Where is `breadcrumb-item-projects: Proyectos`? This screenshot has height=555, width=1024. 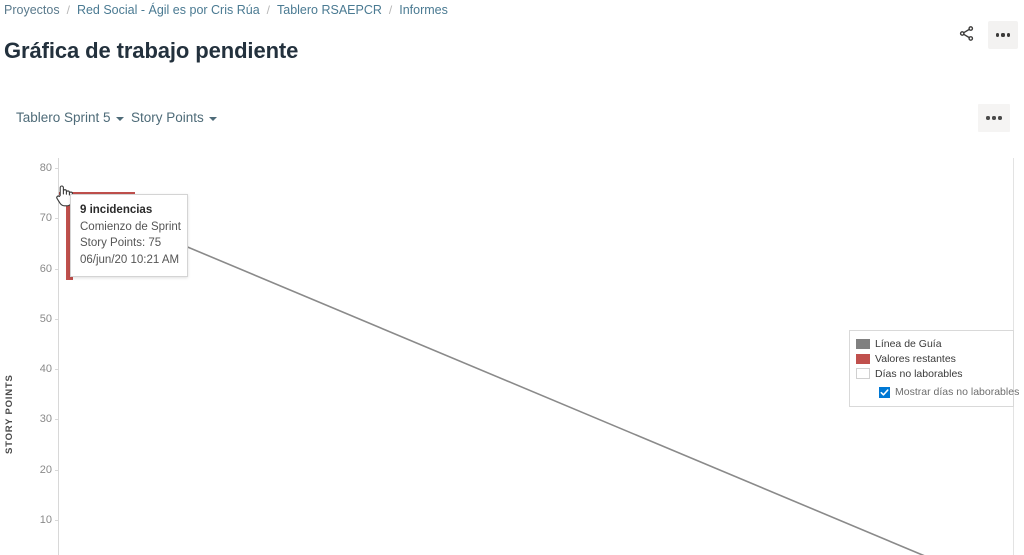 breadcrumb-item-projects: Proyectos is located at coordinates (32, 10).